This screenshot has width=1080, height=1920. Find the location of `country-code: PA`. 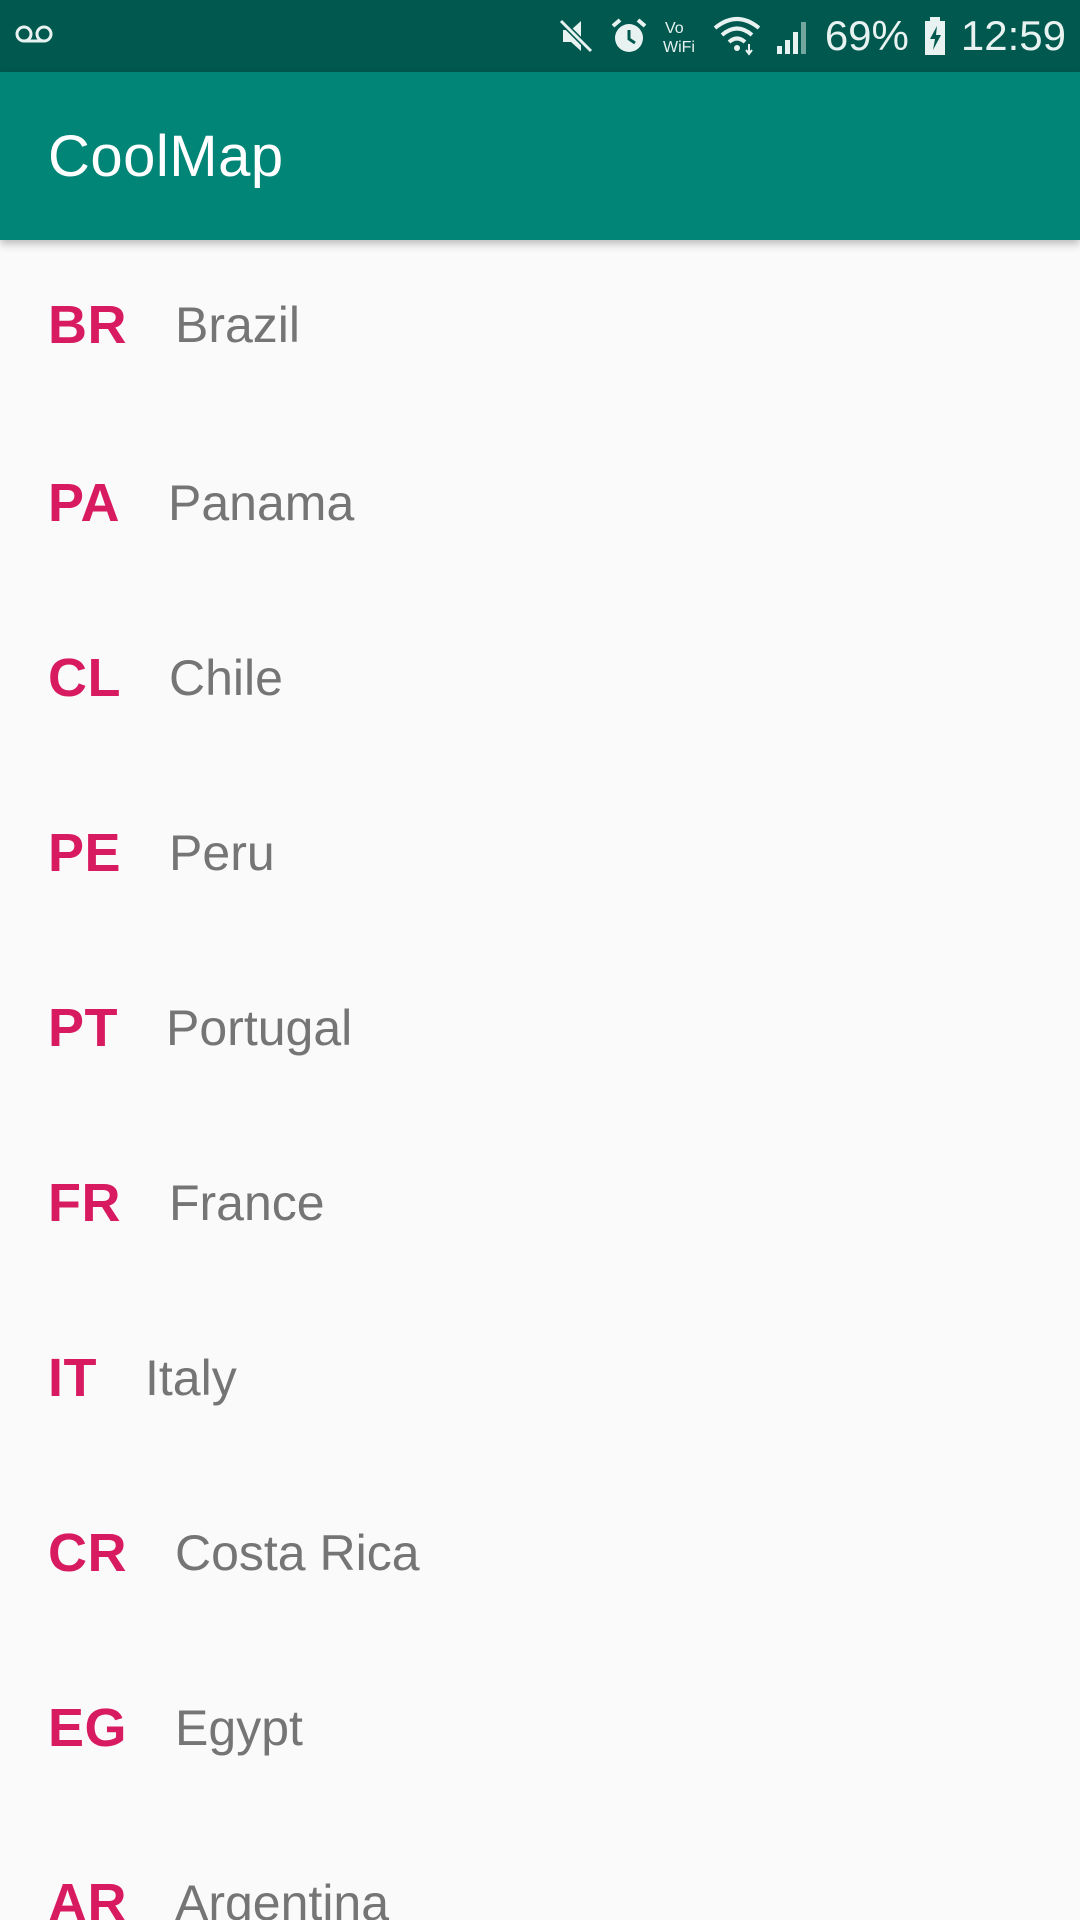

country-code: PA is located at coordinates (84, 502).